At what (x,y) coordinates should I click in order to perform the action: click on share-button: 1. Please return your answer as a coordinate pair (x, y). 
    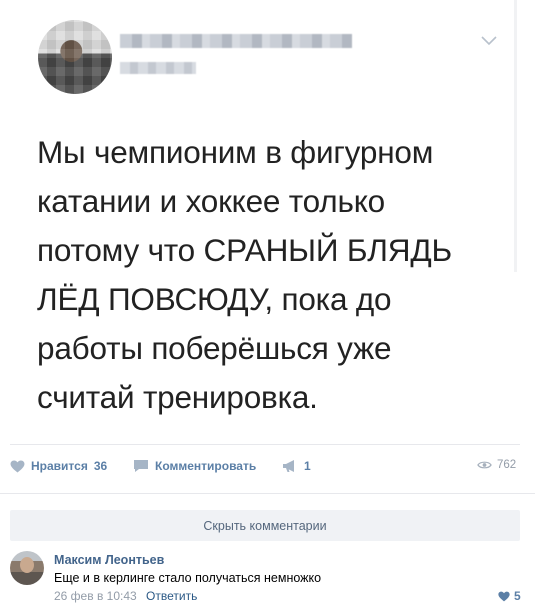
    Looking at the image, I should click on (296, 466).